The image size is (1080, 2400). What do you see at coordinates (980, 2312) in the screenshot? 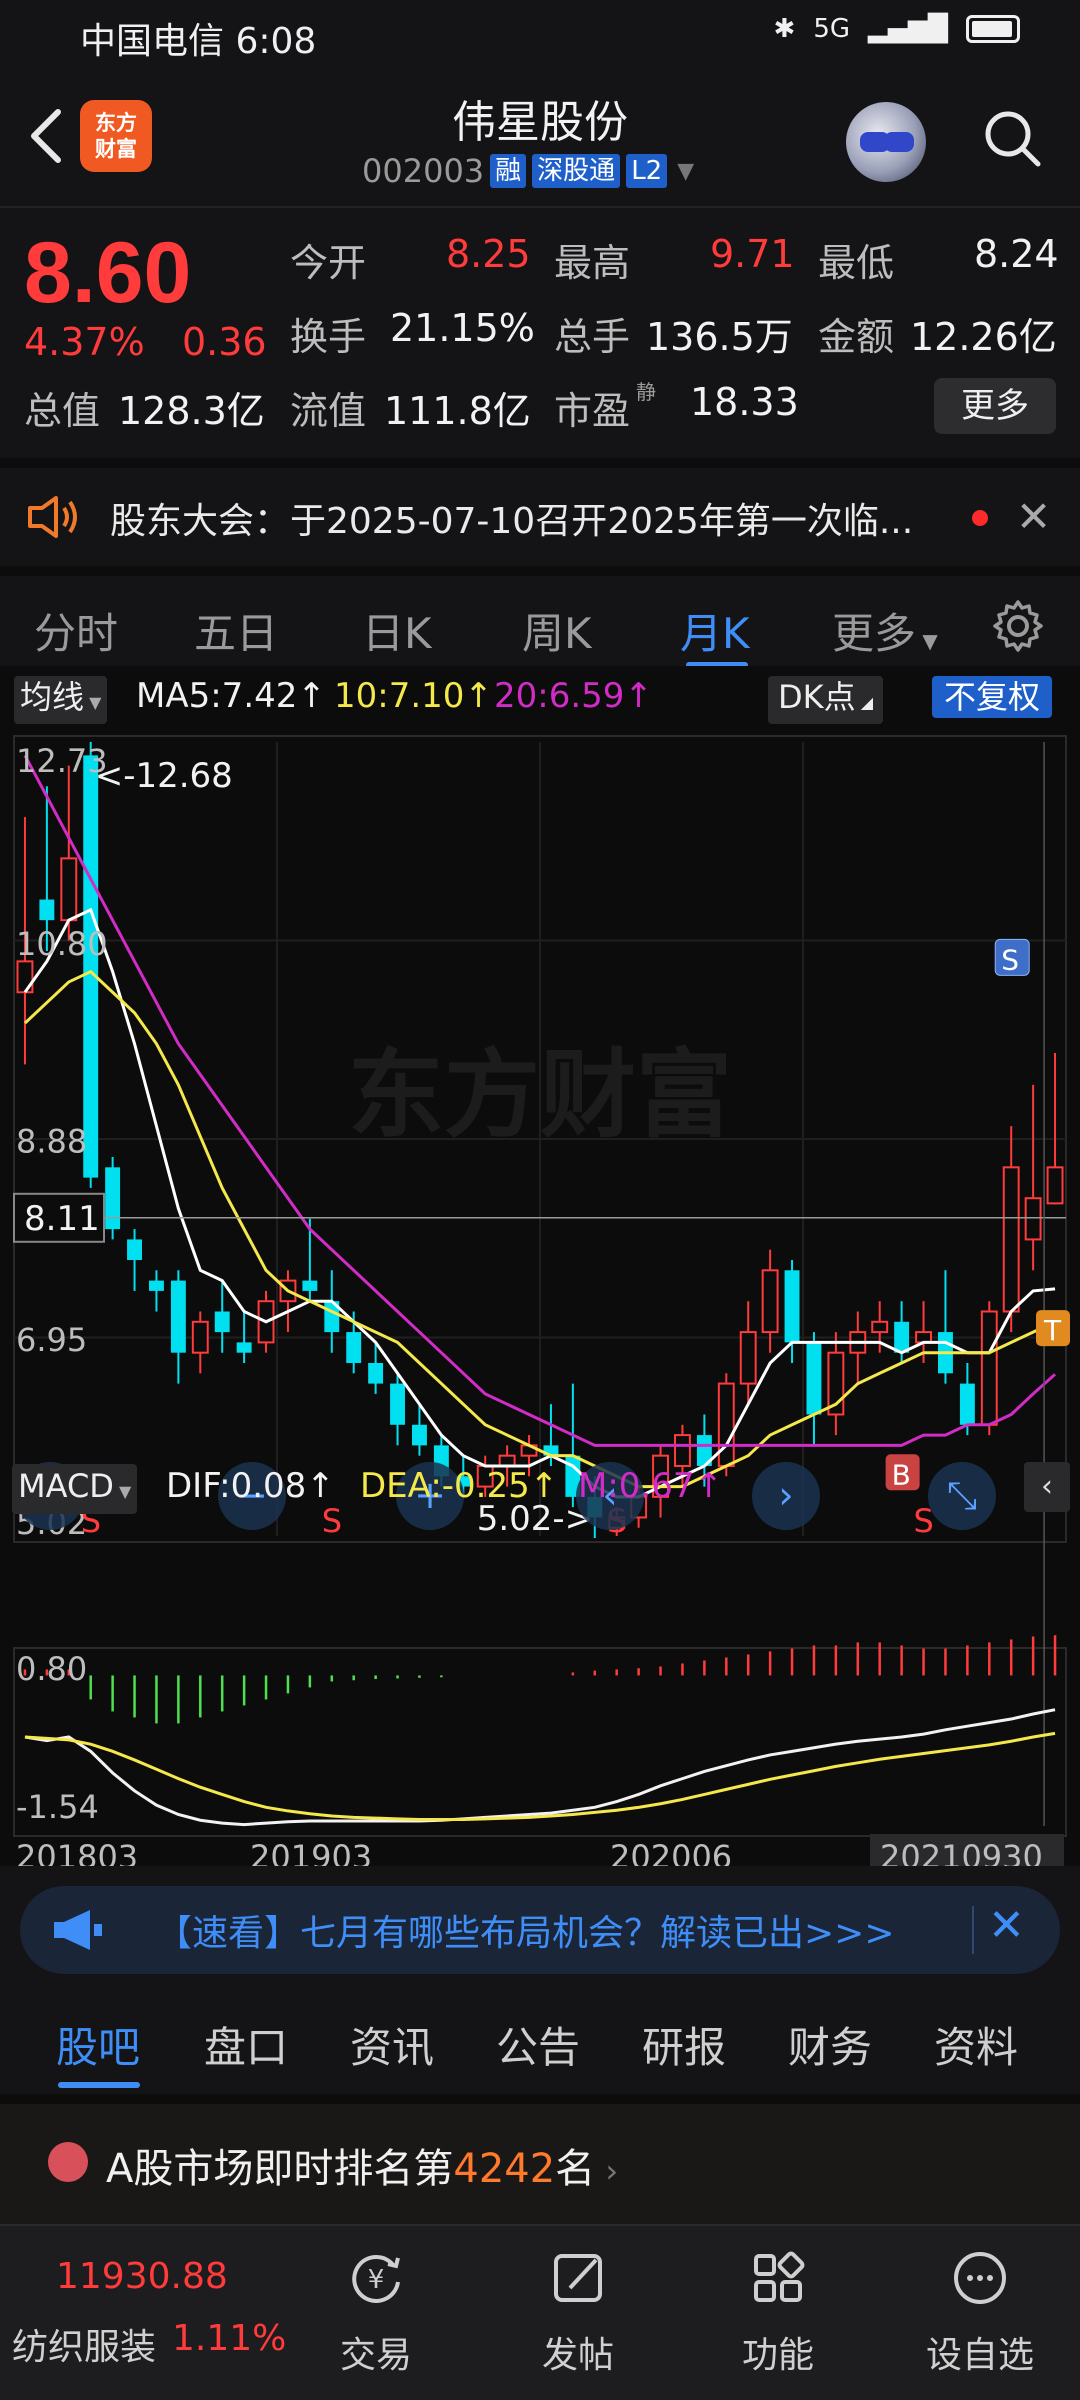
I see `nav-add-watchlist-button: 设自选` at bounding box center [980, 2312].